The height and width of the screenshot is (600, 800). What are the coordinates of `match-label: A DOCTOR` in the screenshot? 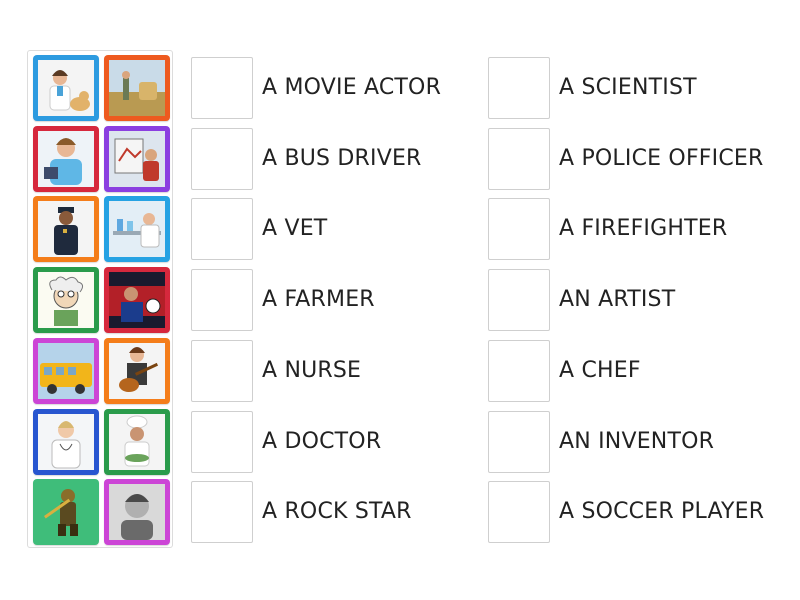 It's located at (322, 441).